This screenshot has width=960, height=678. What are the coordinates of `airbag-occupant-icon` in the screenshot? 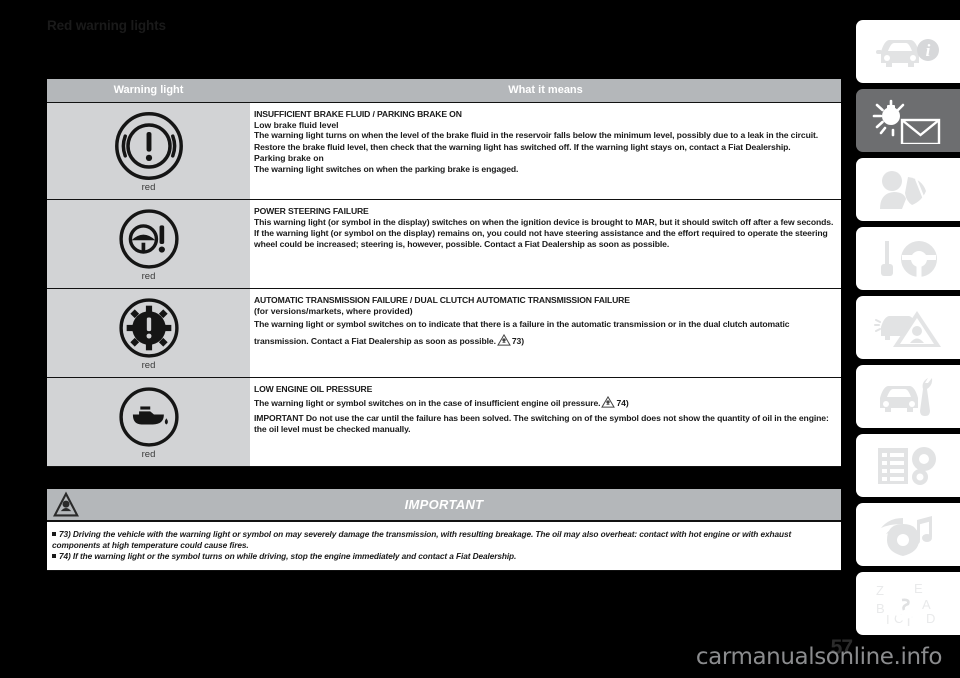 It's located at (907, 189).